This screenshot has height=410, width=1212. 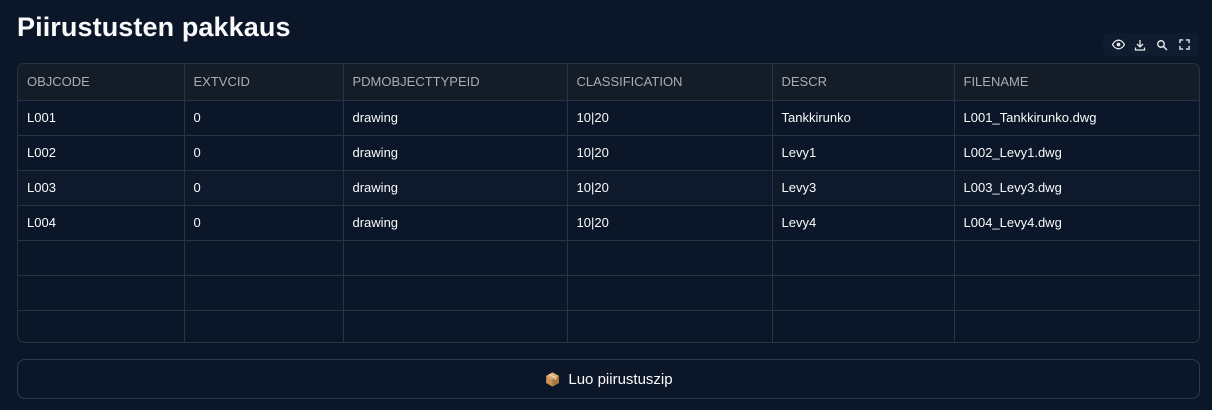 What do you see at coordinates (101, 223) in the screenshot?
I see `table-cell: L004` at bounding box center [101, 223].